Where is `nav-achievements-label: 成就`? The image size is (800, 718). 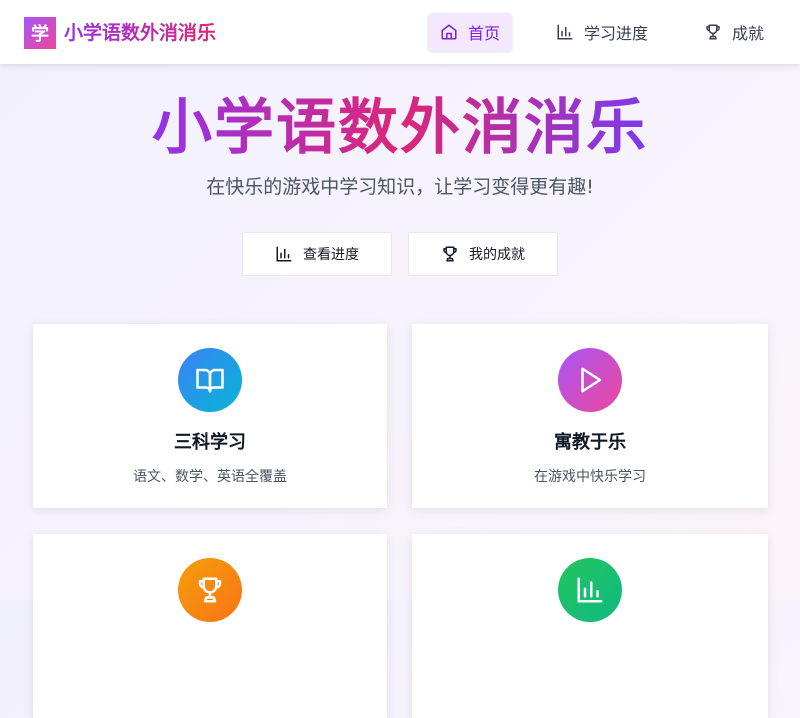 nav-achievements-label: 成就 is located at coordinates (748, 33).